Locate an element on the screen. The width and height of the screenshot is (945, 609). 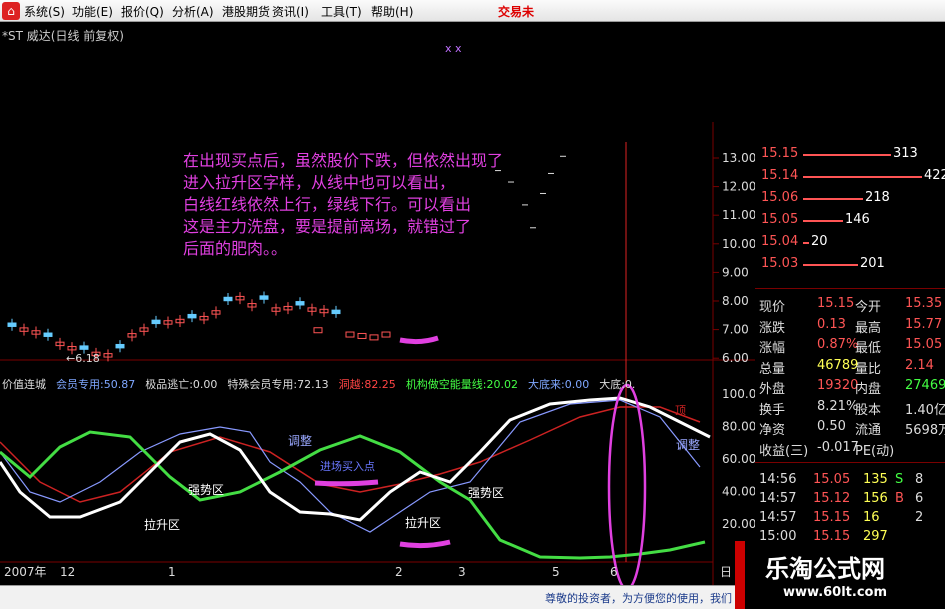
order-book-row: 15.15 313 is located at coordinates (850, 156).